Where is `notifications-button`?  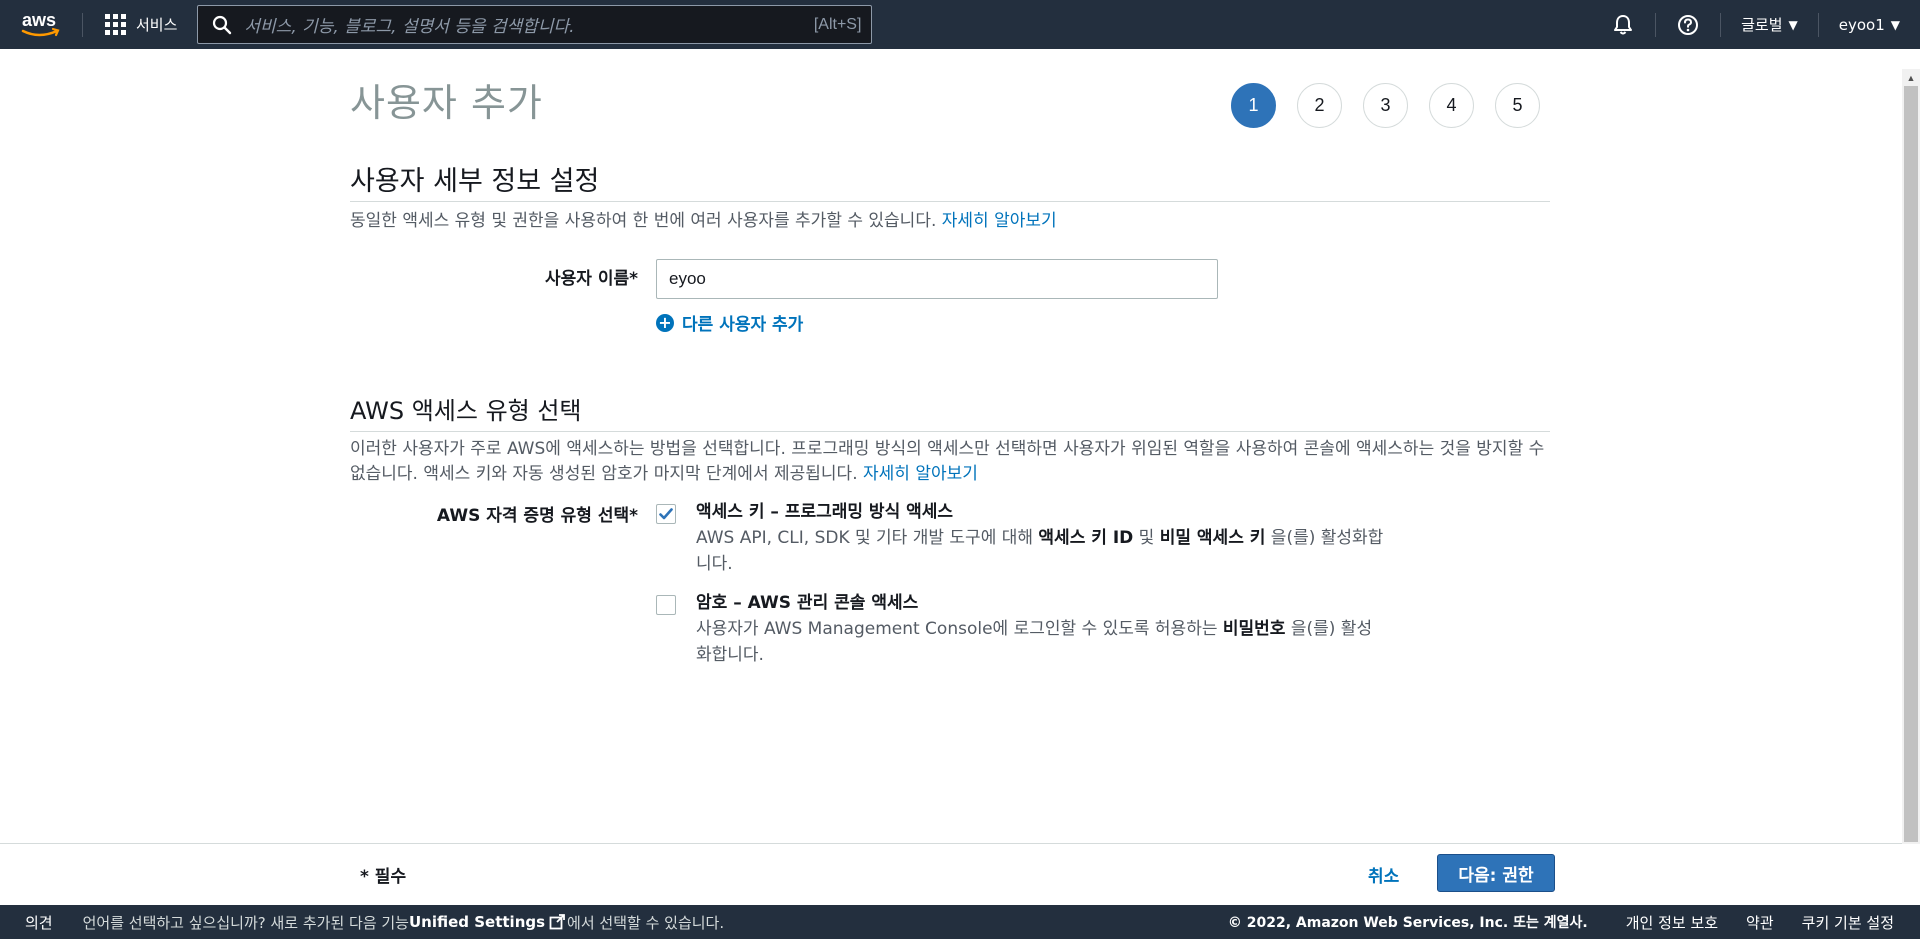 notifications-button is located at coordinates (1623, 24).